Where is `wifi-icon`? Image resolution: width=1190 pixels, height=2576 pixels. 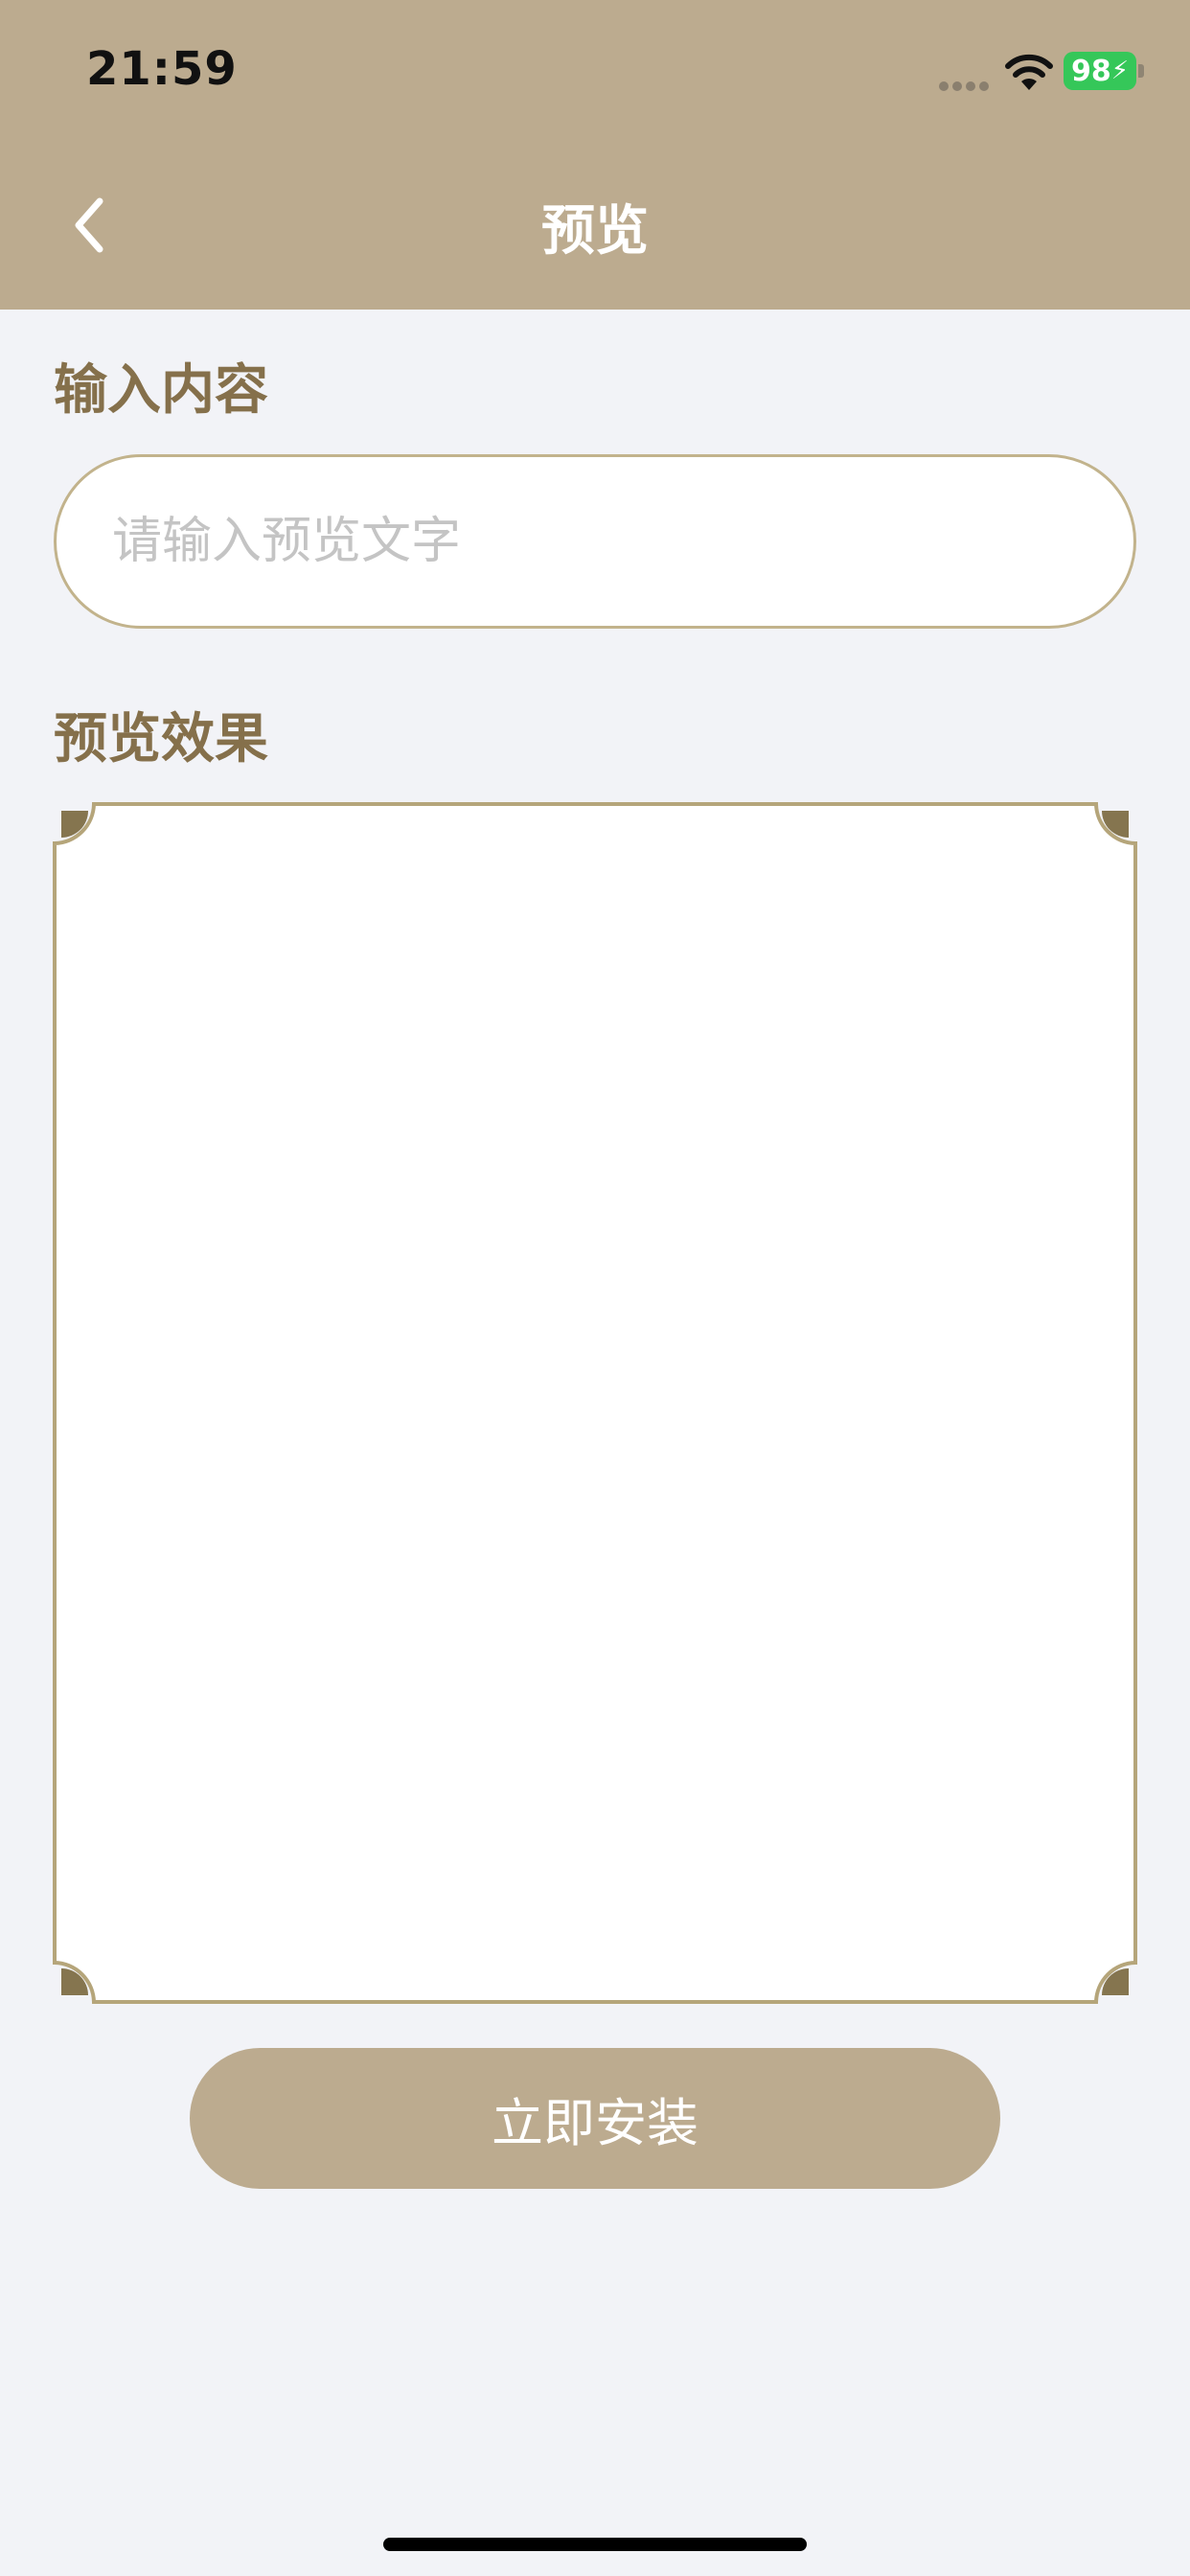
wifi-icon is located at coordinates (1029, 72).